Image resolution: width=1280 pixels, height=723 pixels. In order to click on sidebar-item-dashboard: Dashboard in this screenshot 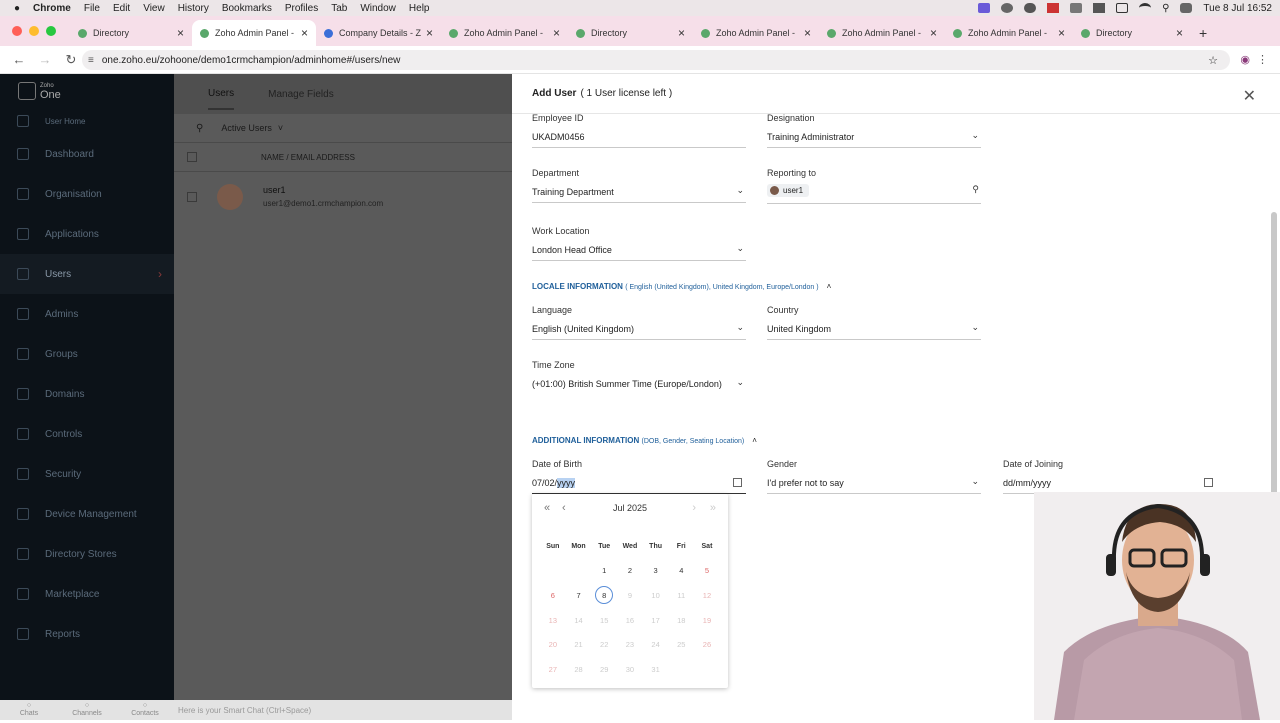, I will do `click(87, 154)`.